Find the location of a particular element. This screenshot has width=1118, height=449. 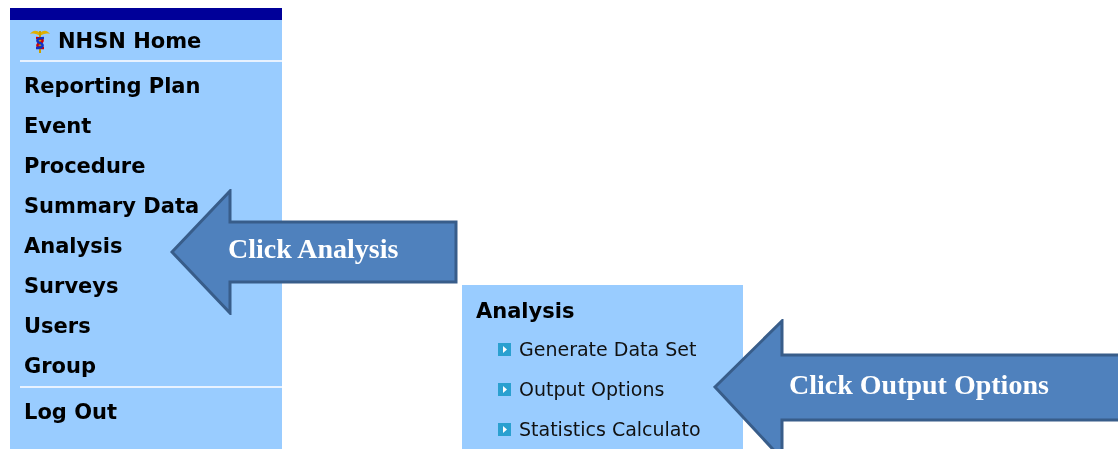

submenu-link: Statistics Calculato is located at coordinates (599, 429).